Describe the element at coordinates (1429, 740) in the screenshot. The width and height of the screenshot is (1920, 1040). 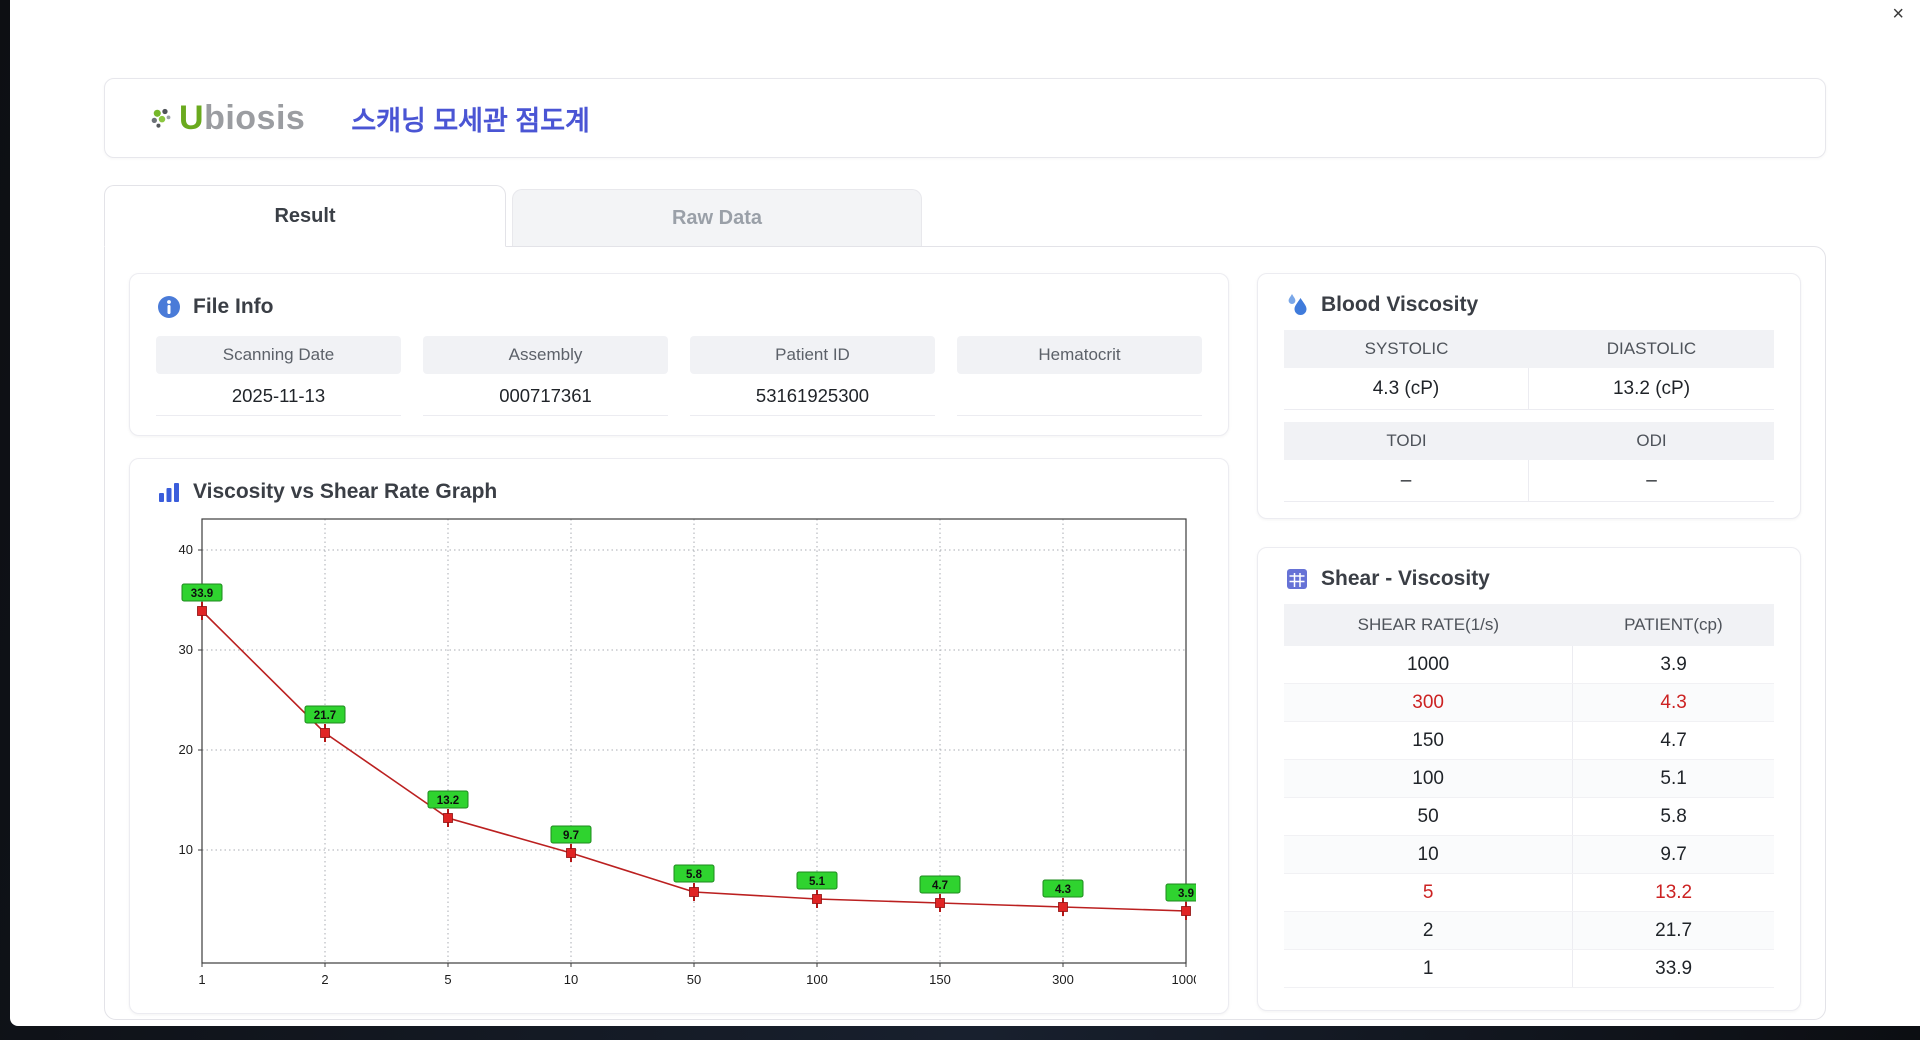
I see `shear-rate-cell: 150` at that location.